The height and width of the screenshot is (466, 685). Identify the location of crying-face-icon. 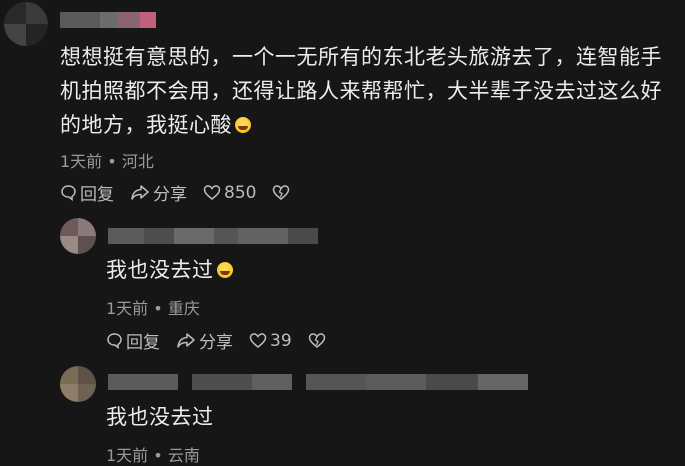
(243, 125).